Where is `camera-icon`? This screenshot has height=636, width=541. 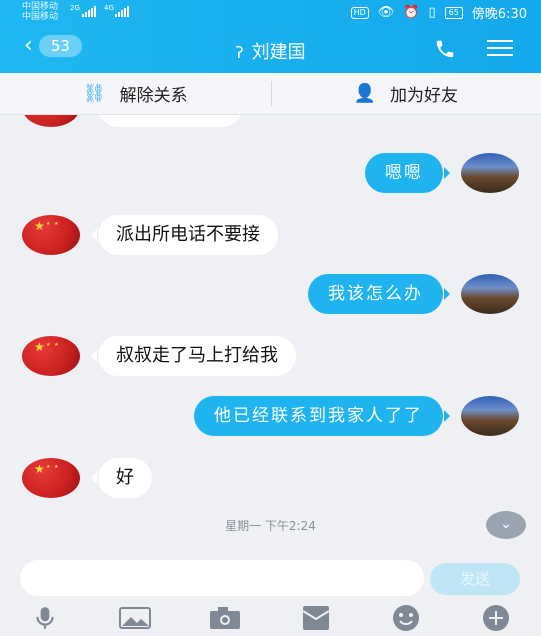 camera-icon is located at coordinates (225, 618).